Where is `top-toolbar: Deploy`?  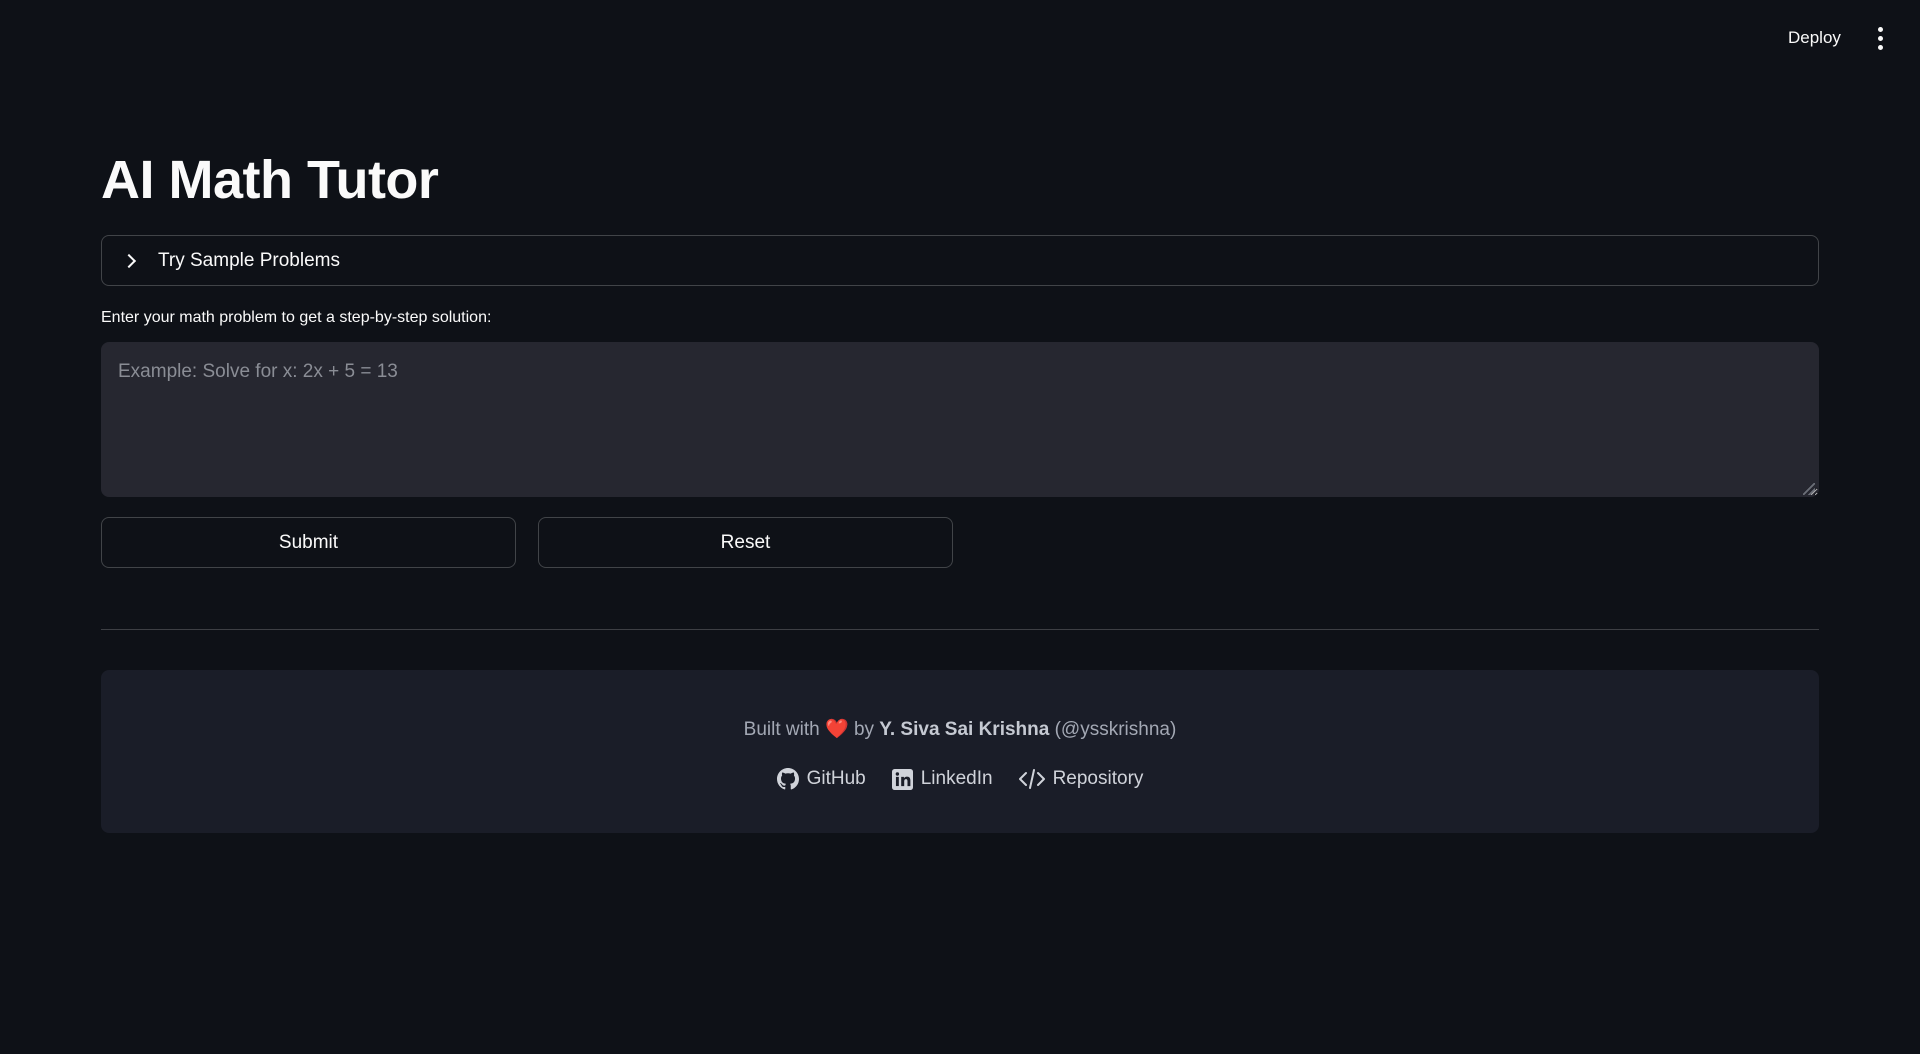
top-toolbar: Deploy is located at coordinates (960, 37).